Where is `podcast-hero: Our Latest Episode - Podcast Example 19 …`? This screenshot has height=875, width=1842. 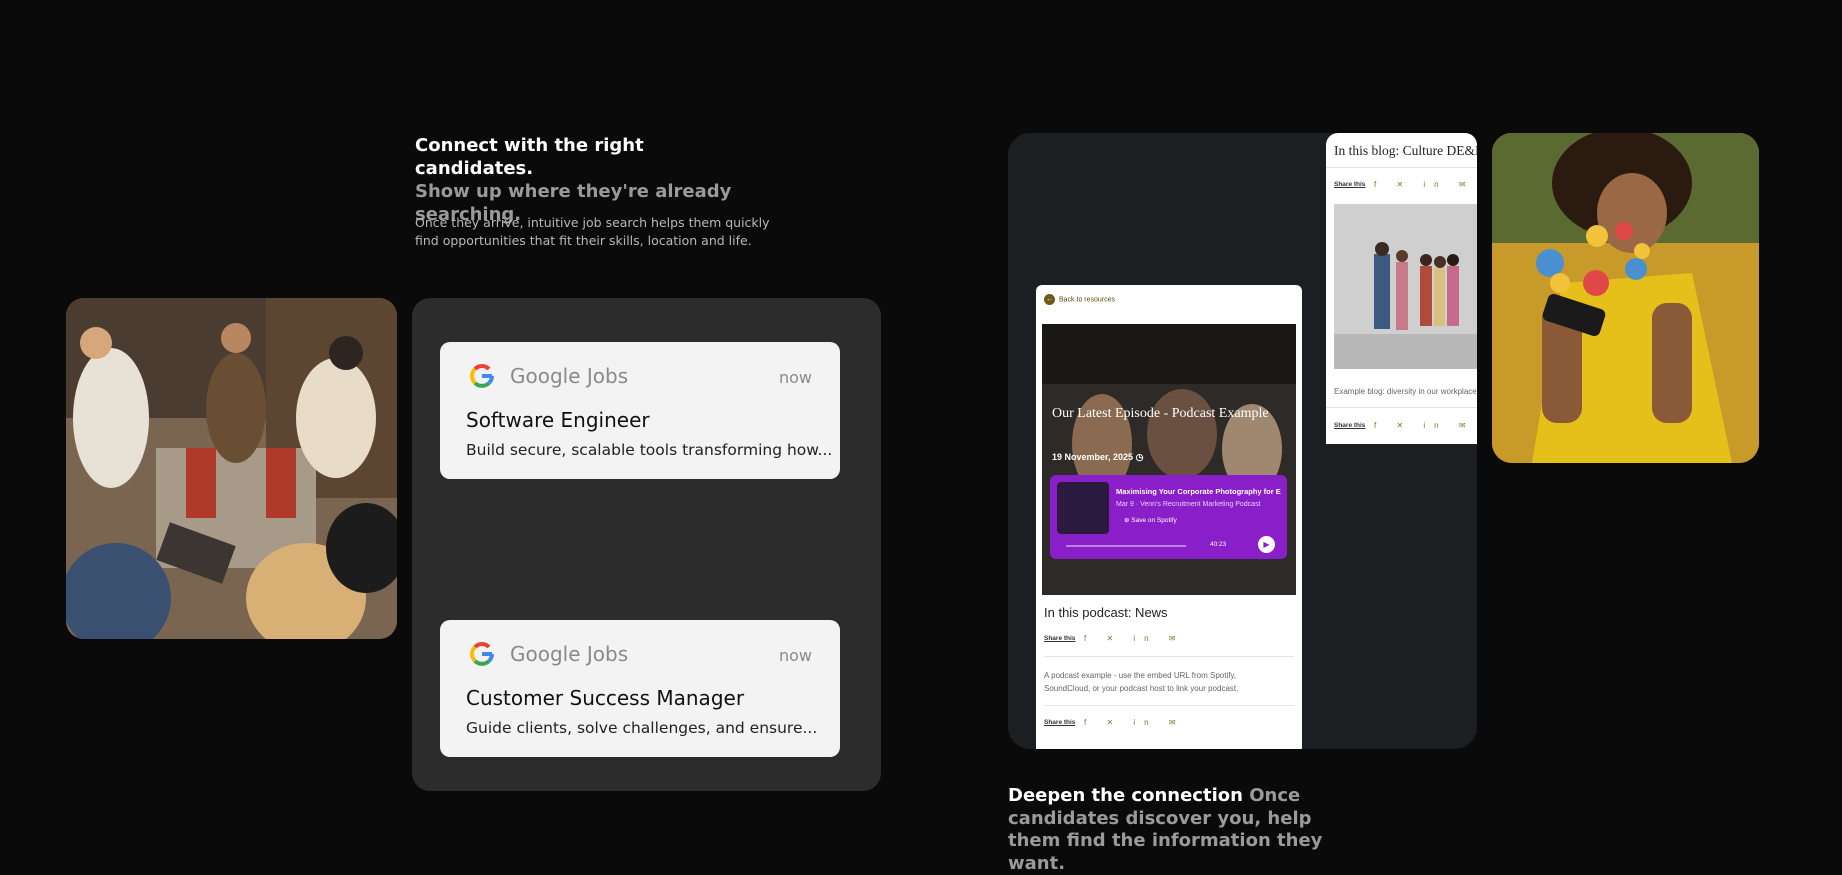 podcast-hero: Our Latest Episode - Podcast Example 19 … is located at coordinates (1169, 459).